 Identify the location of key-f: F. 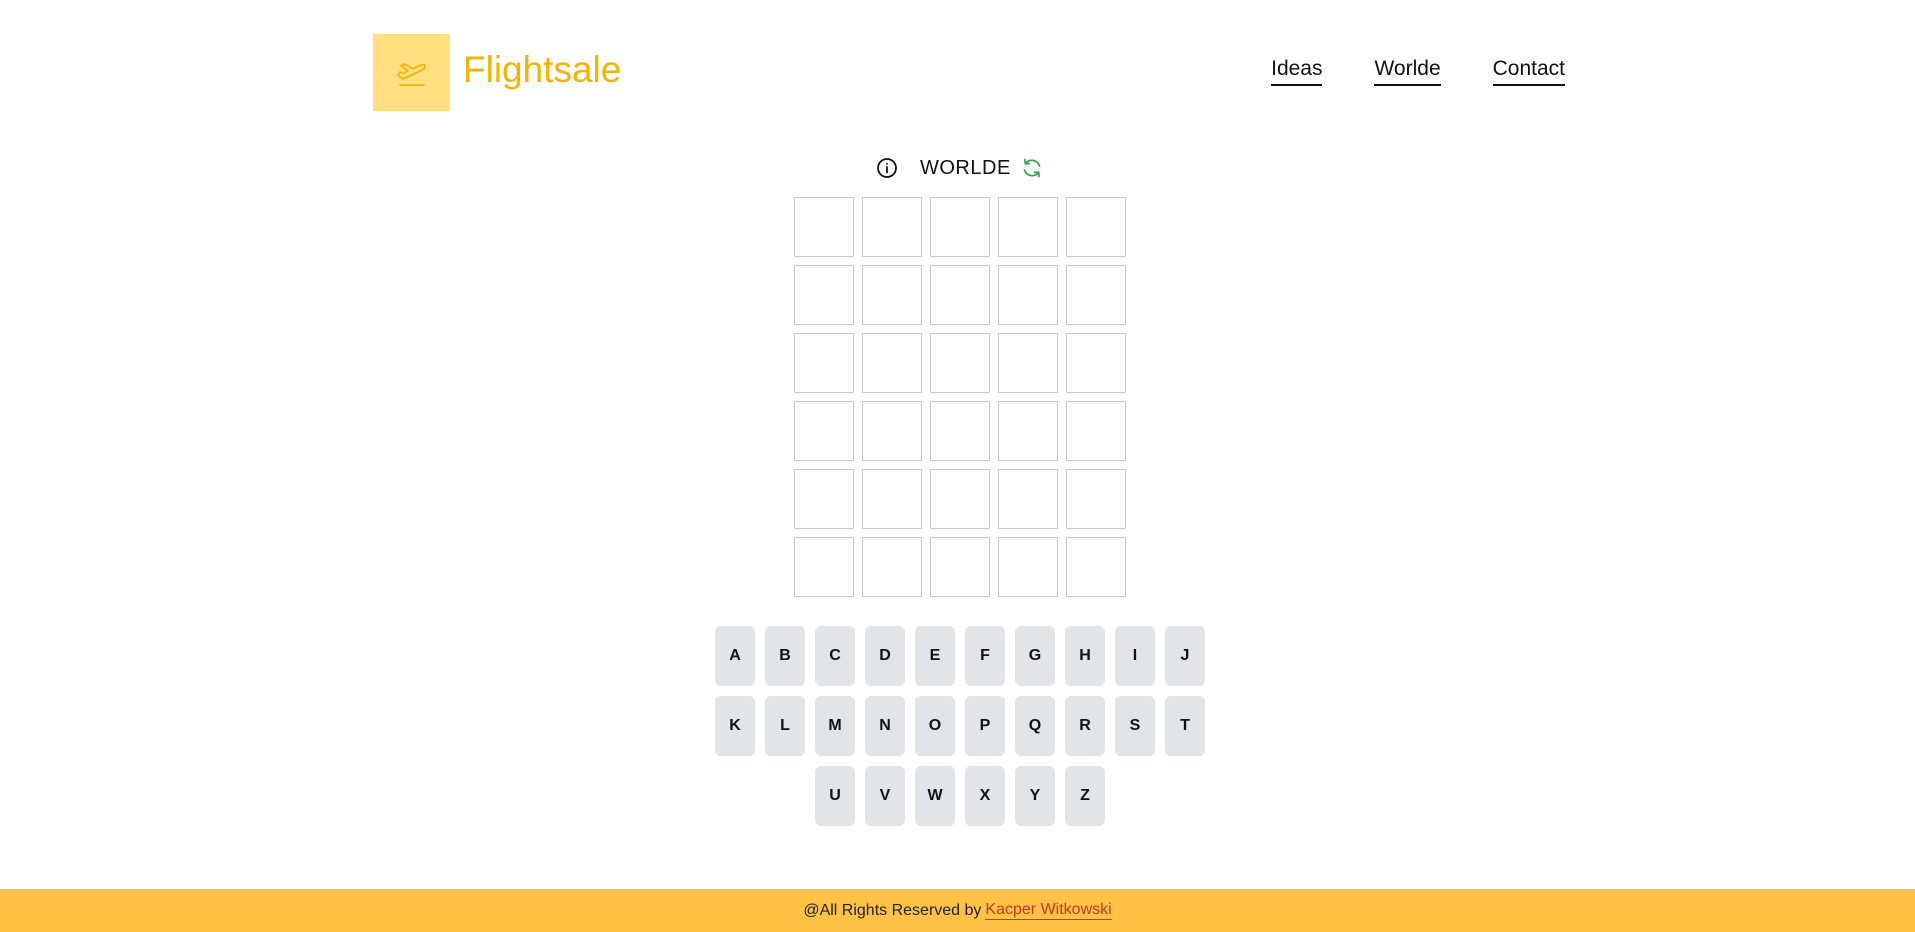
(985, 656).